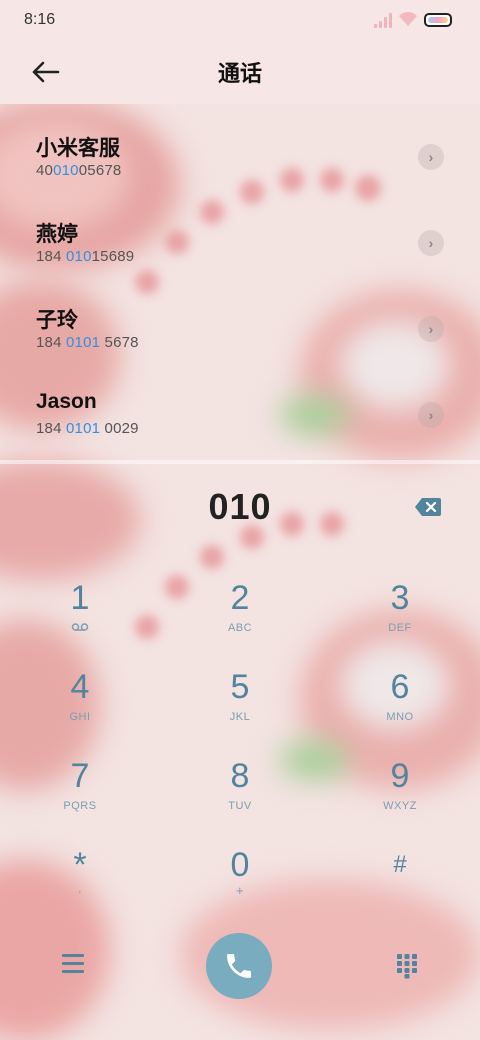 The height and width of the screenshot is (1040, 480). What do you see at coordinates (240, 687) in the screenshot?
I see `key-digit: 5` at bounding box center [240, 687].